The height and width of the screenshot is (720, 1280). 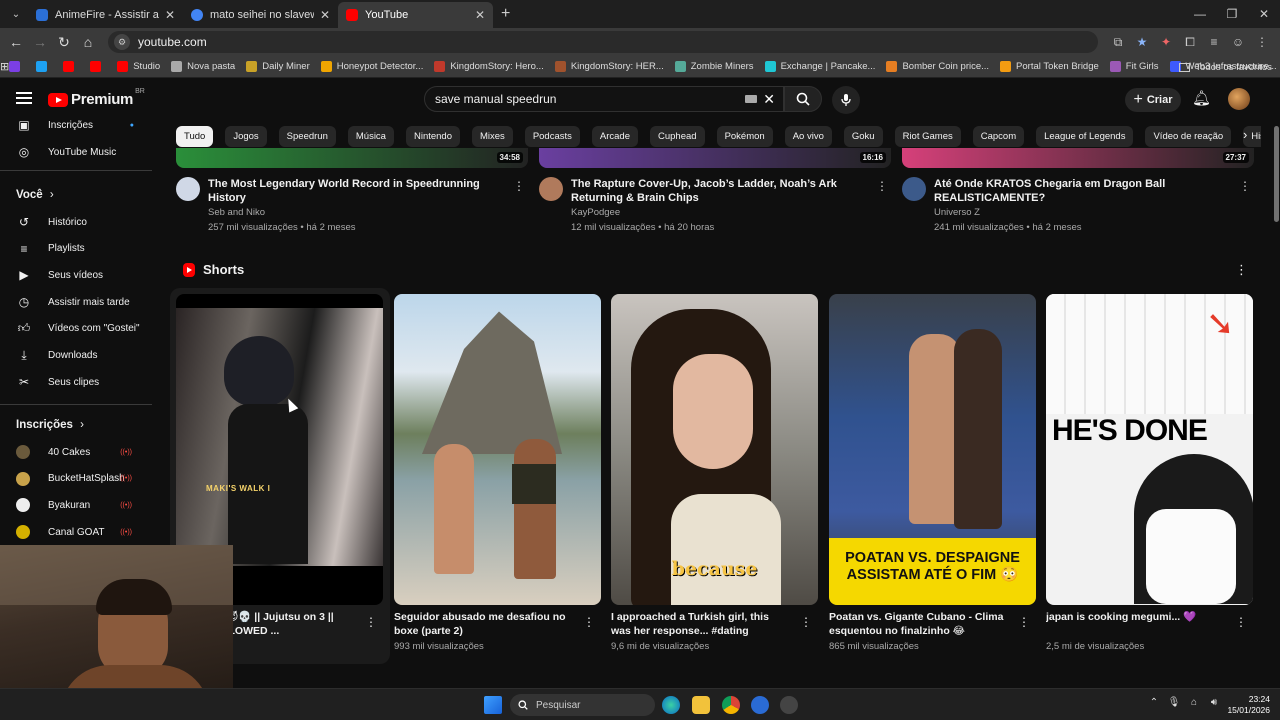 What do you see at coordinates (1276, 174) in the screenshot?
I see `scrollbar-thumb` at bounding box center [1276, 174].